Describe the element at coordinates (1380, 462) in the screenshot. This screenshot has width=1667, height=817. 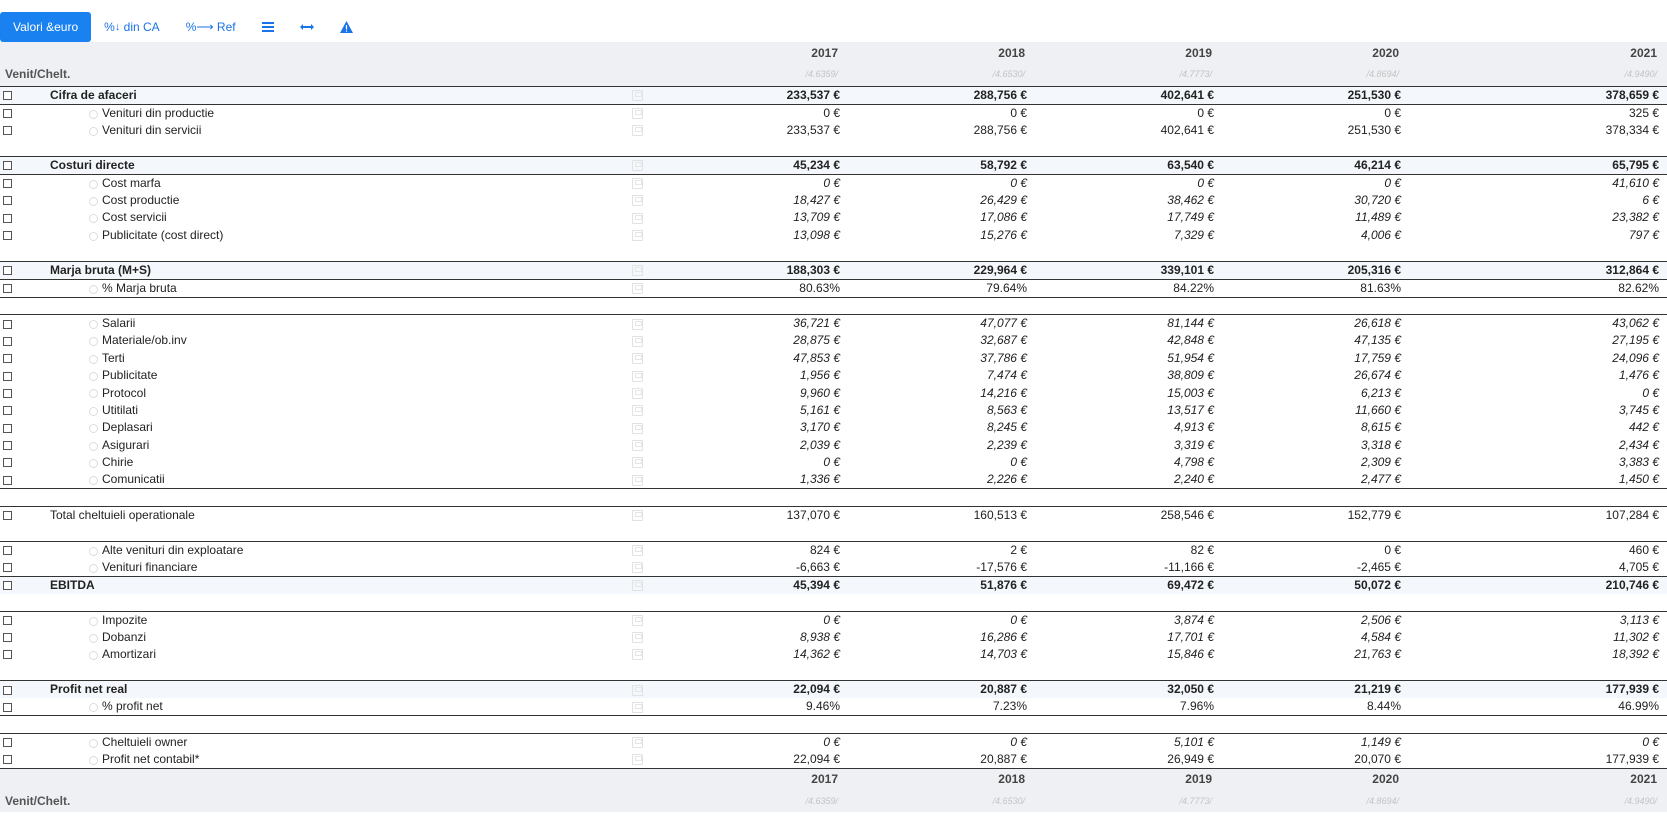
I see `value-cell: 2,309 €` at that location.